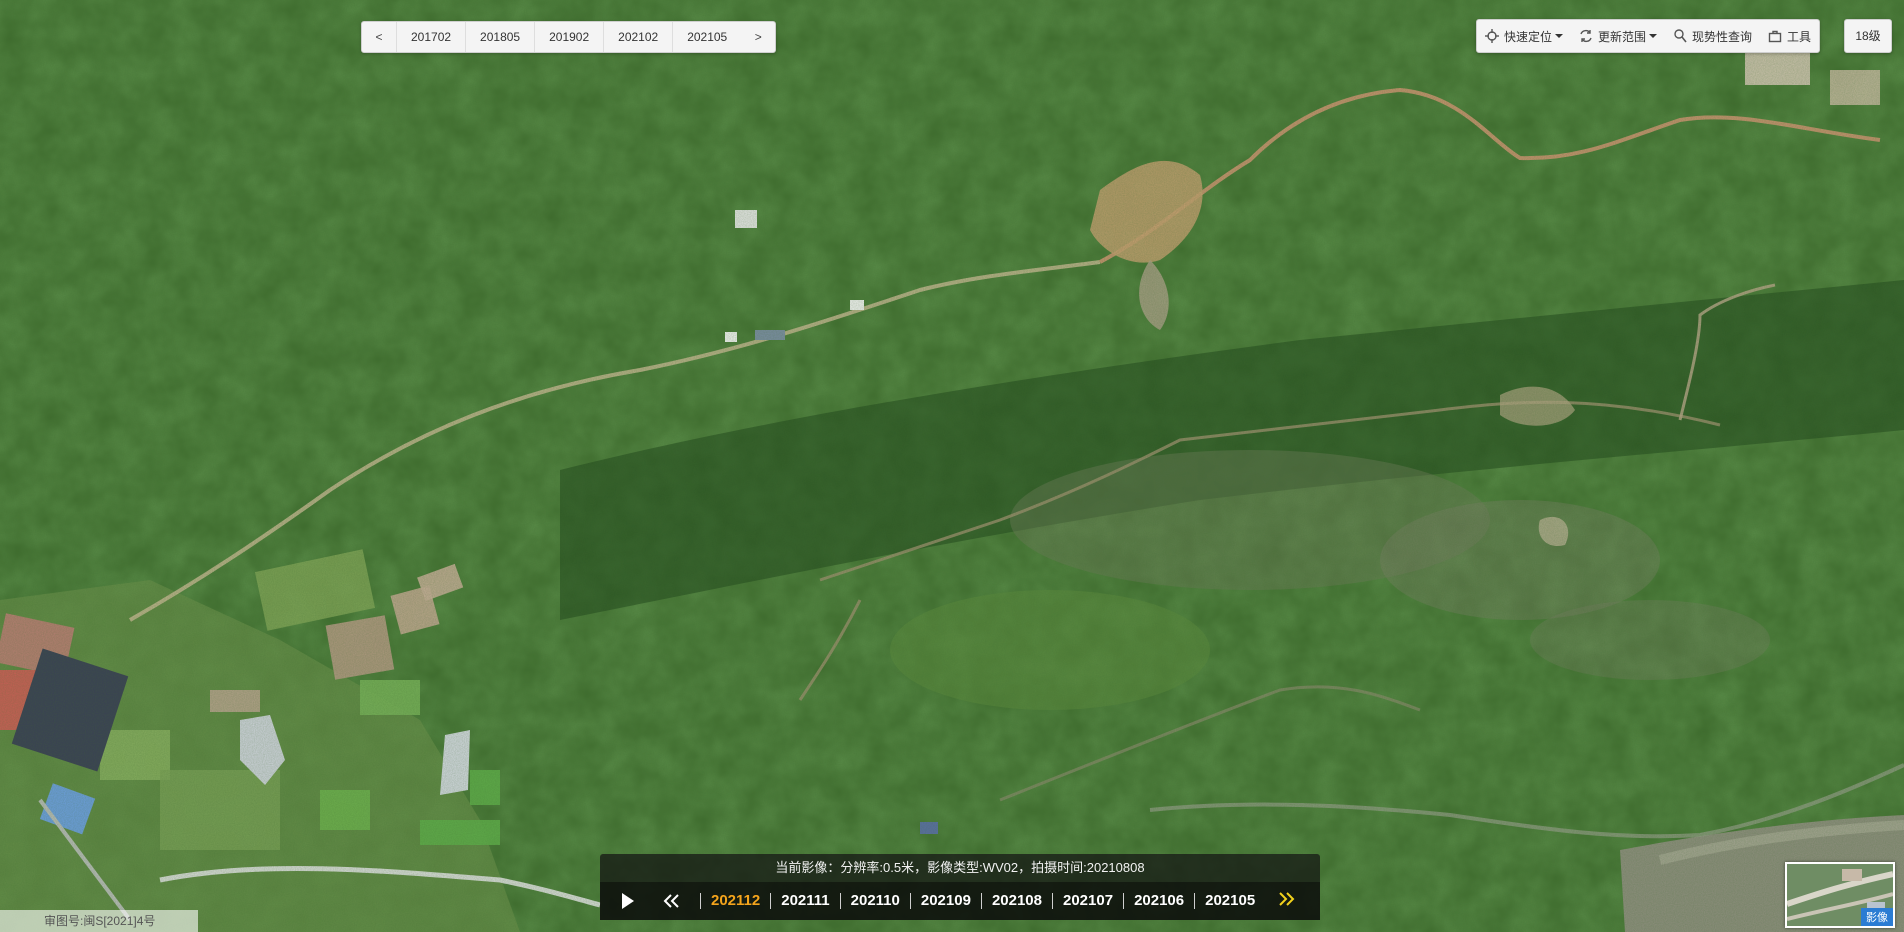 Image resolution: width=1904 pixels, height=932 pixels. Describe the element at coordinates (1528, 36) in the screenshot. I see `quick-locate-label: 快速定位` at that location.